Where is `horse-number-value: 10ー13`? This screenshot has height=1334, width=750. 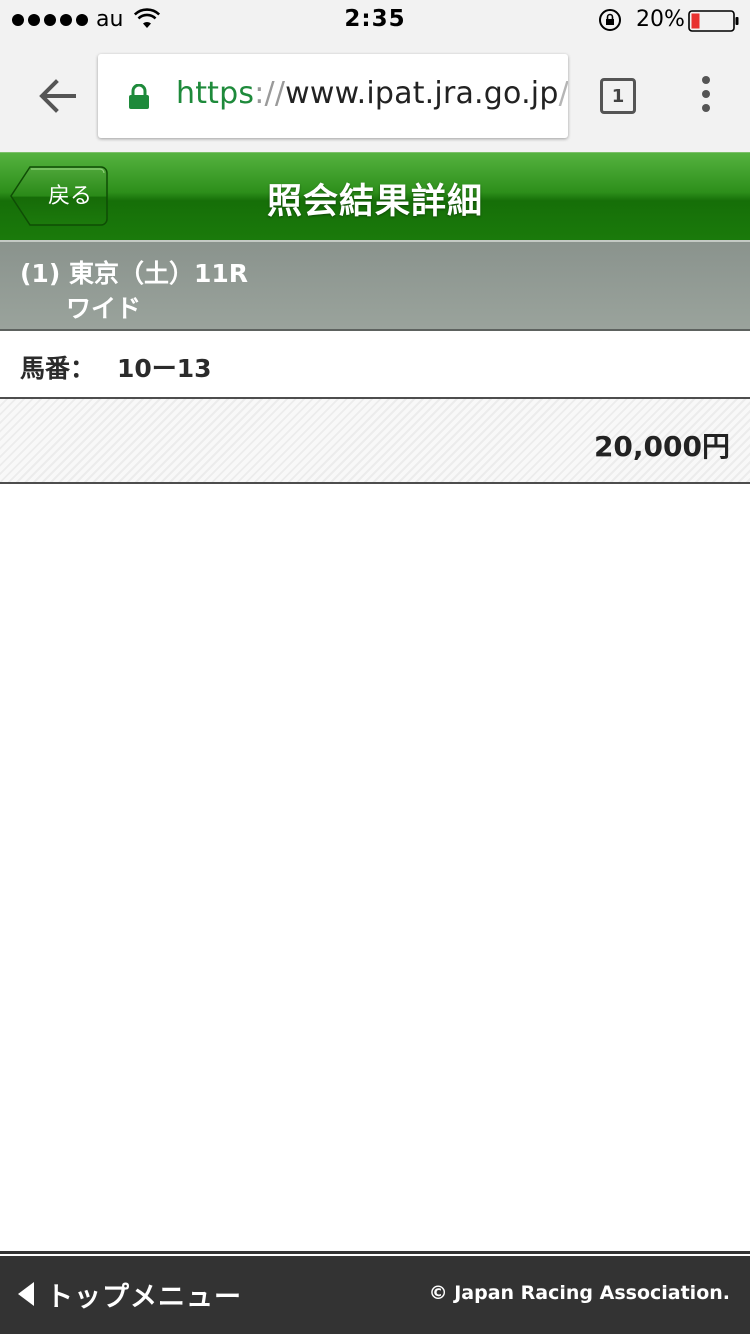
horse-number-value: 10ー13 is located at coordinates (164, 368).